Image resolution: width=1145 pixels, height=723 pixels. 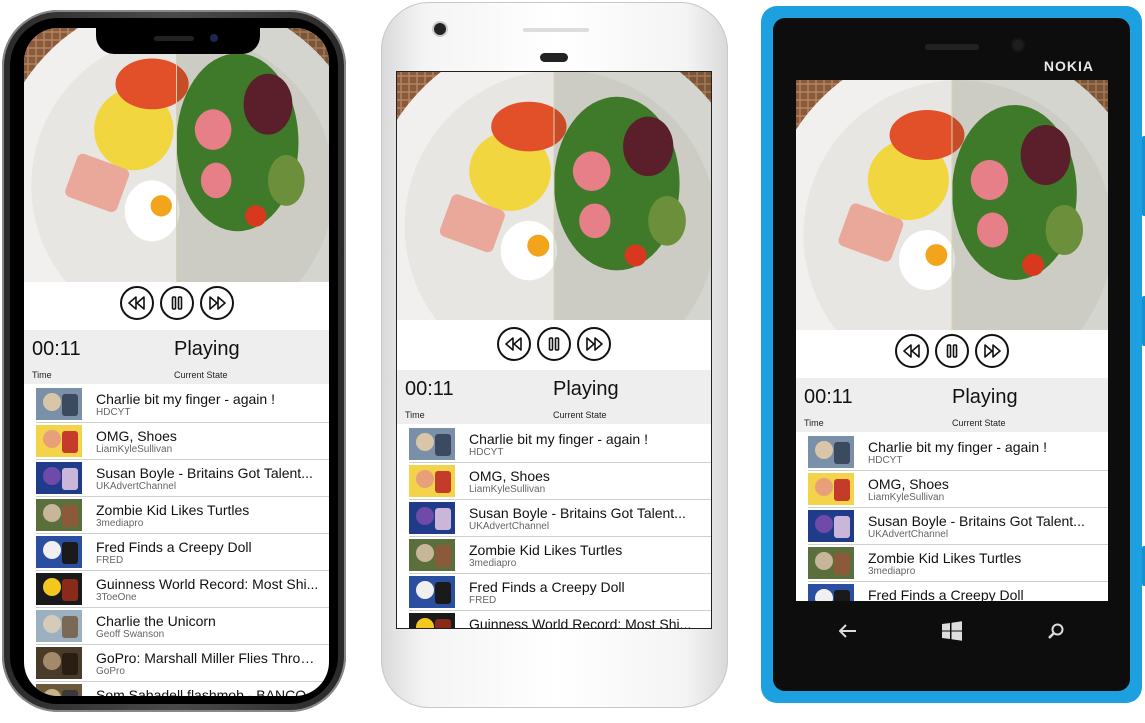 I want to click on windows-logo-icon, so click(x=952, y=631).